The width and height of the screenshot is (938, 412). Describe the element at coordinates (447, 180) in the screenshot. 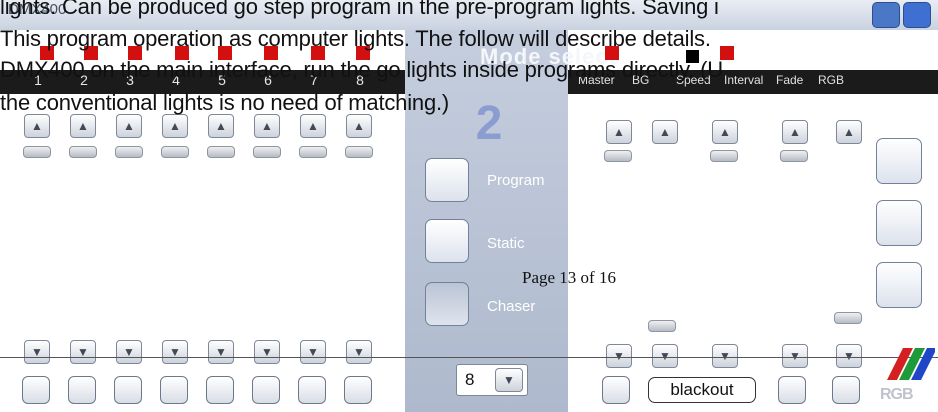

I see `program-mode-button` at that location.